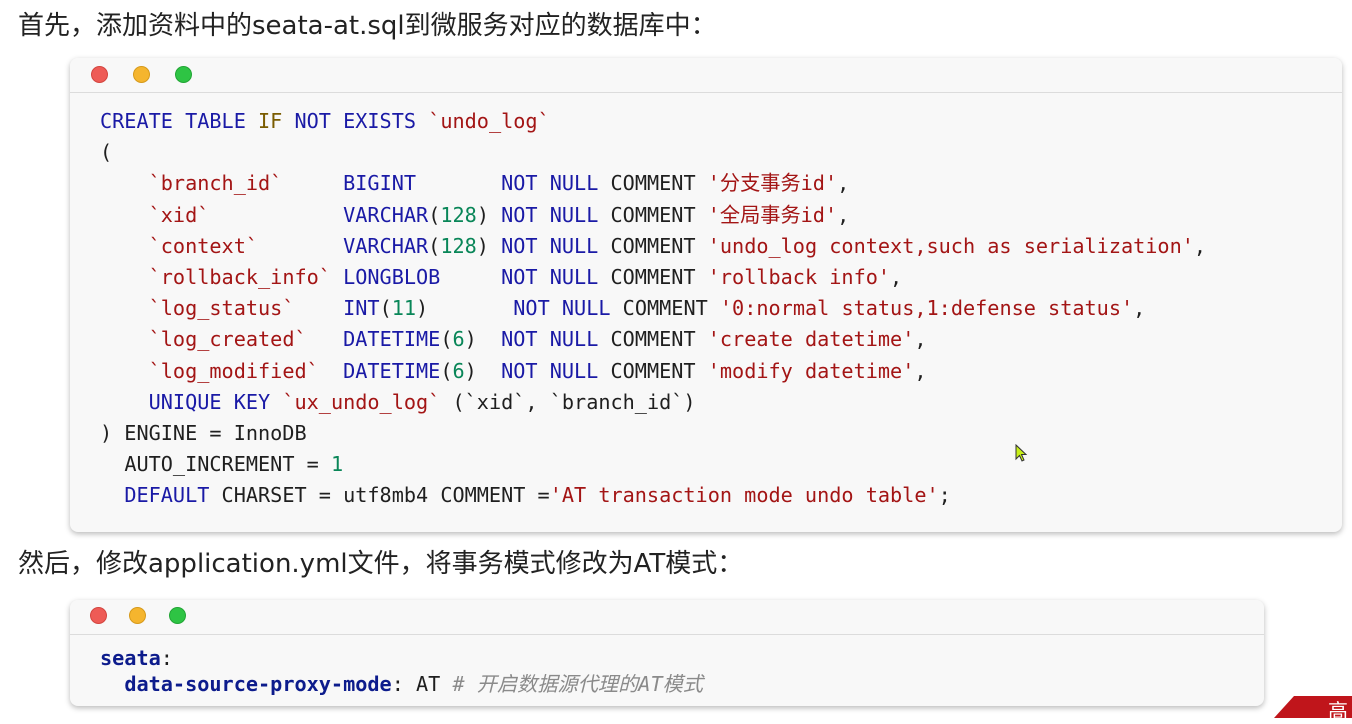 This screenshot has width=1352, height=724. What do you see at coordinates (173, 121) in the screenshot?
I see `sql-keyword: CREATE TABLE` at bounding box center [173, 121].